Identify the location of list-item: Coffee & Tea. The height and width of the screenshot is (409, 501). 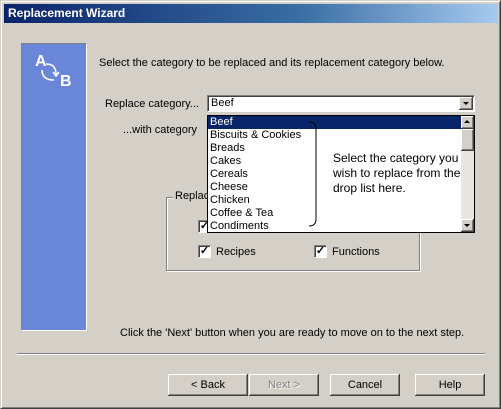
(335, 213).